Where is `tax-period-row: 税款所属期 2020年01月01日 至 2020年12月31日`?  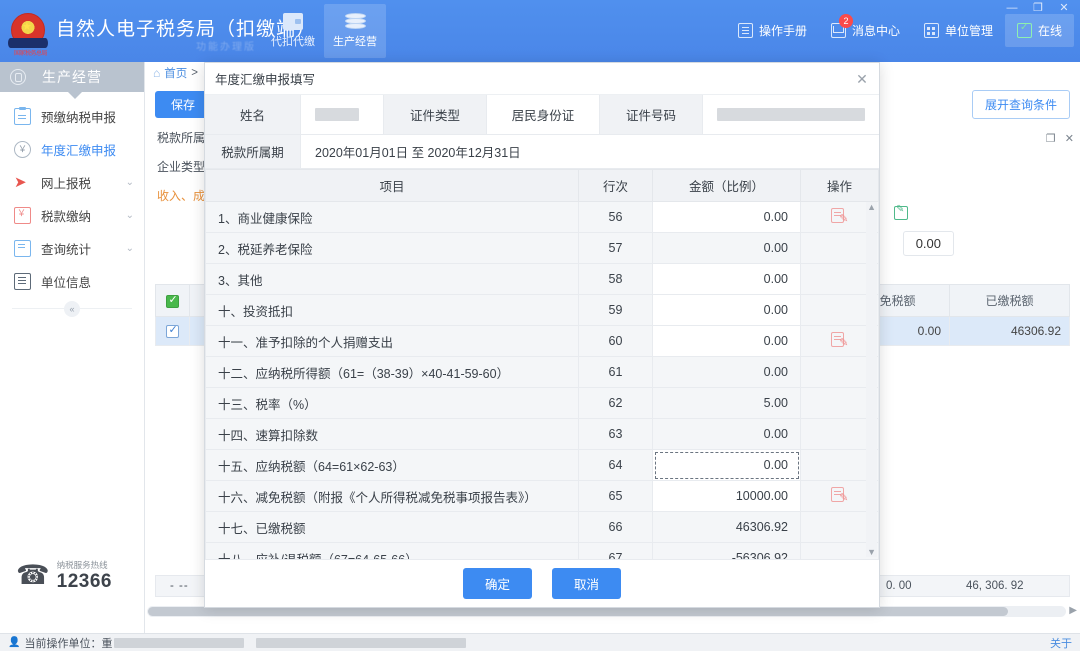 tax-period-row: 税款所属期 2020年01月01日 至 2020年12月31日 is located at coordinates (542, 152).